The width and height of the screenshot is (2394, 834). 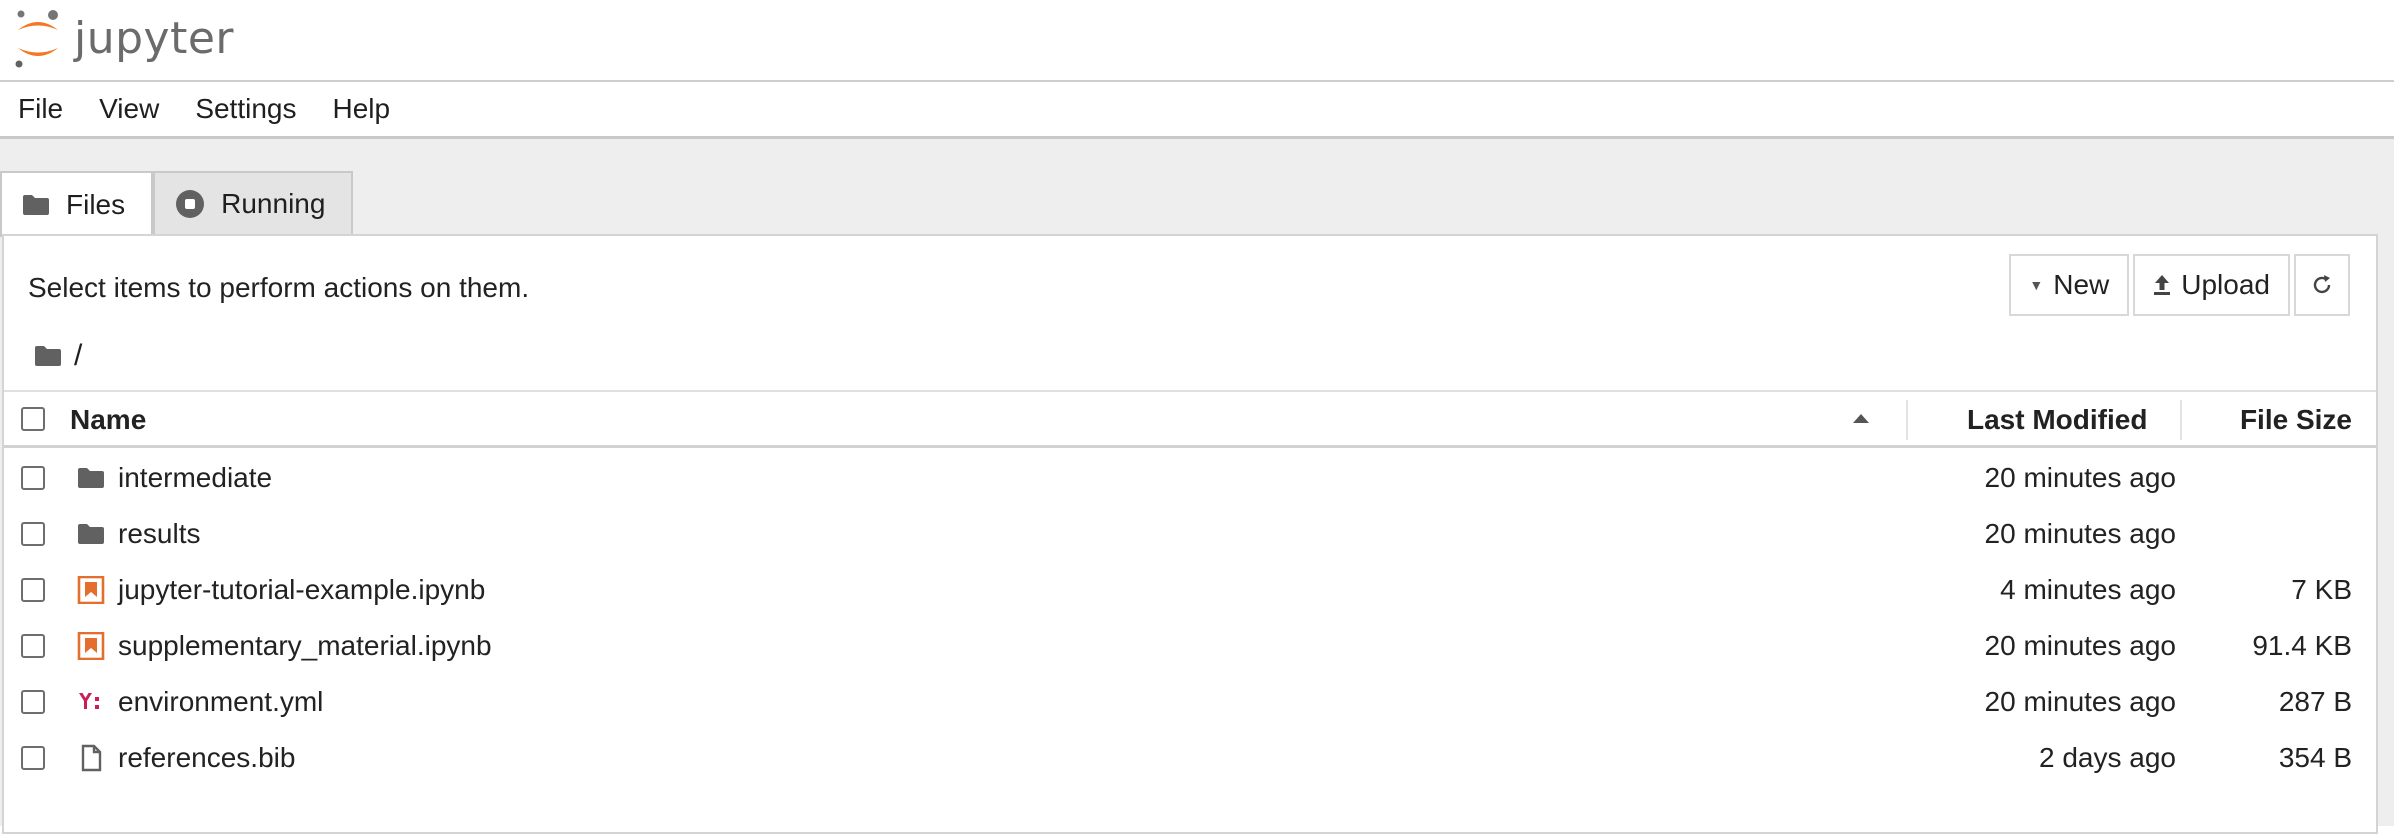 What do you see at coordinates (206, 758) in the screenshot?
I see `file-name: references.bib` at bounding box center [206, 758].